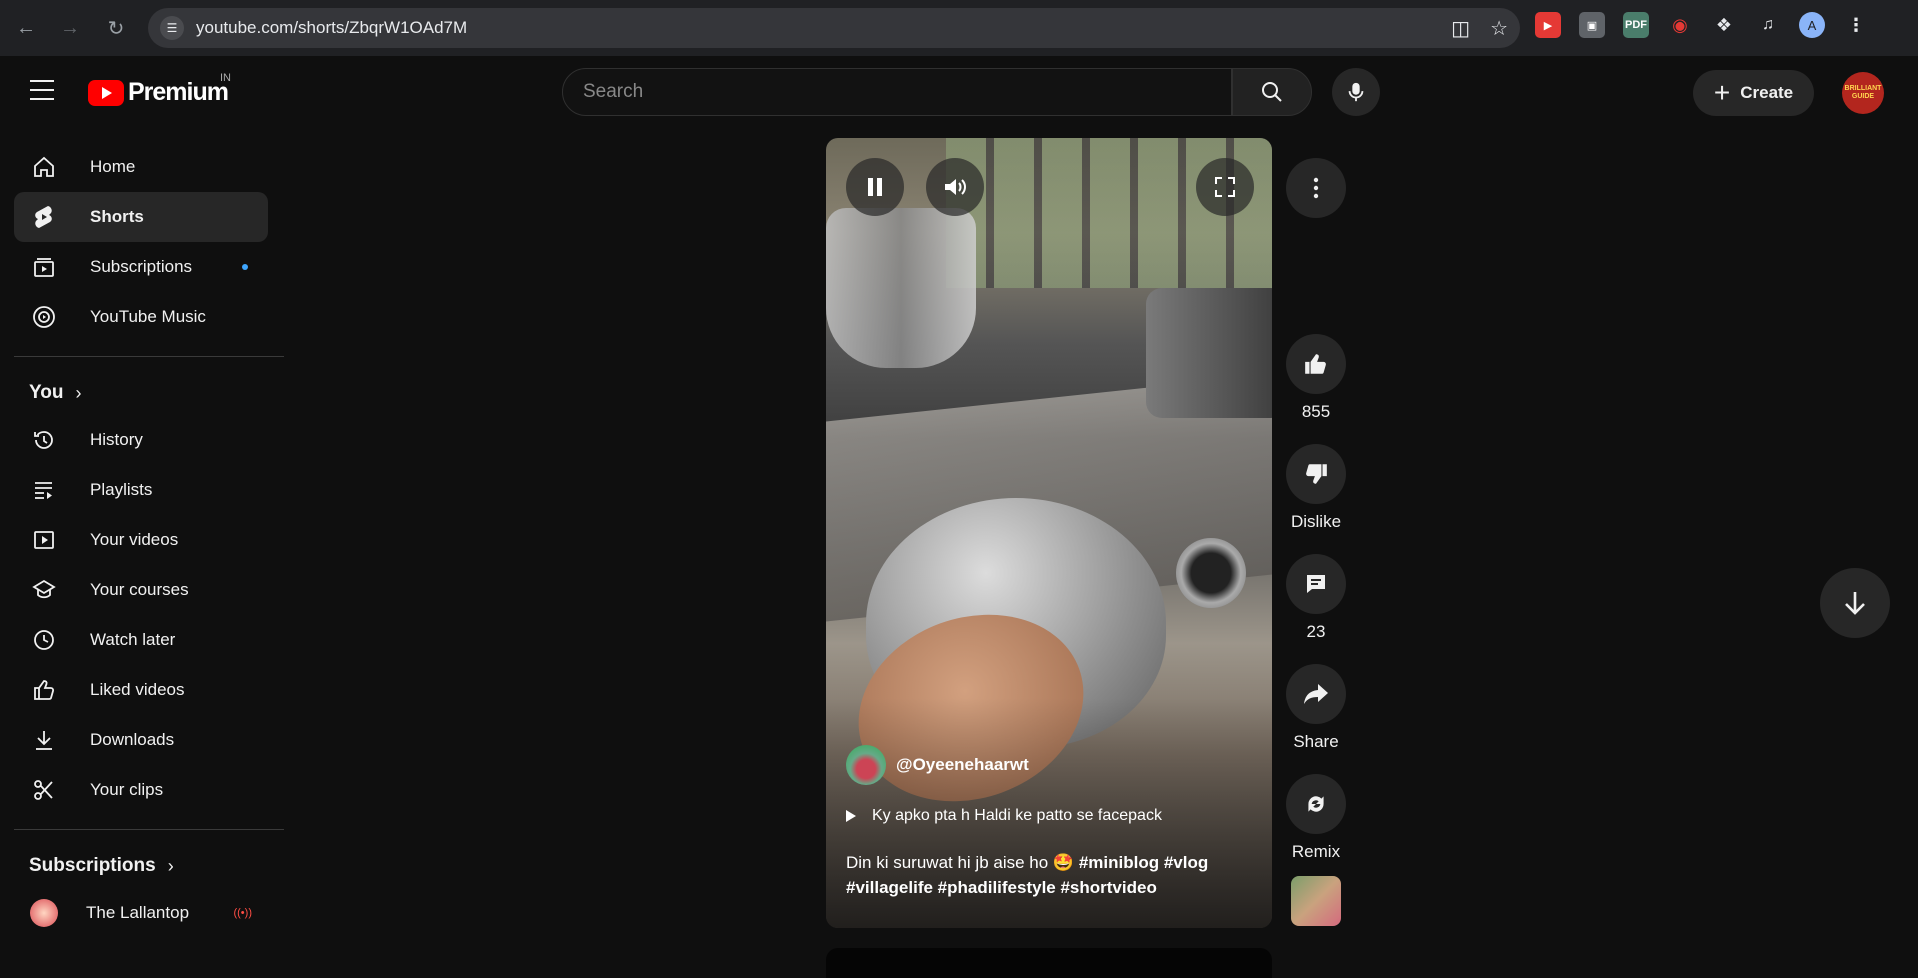 The height and width of the screenshot is (978, 1918). I want to click on site-info-icon: ☰, so click(172, 28).